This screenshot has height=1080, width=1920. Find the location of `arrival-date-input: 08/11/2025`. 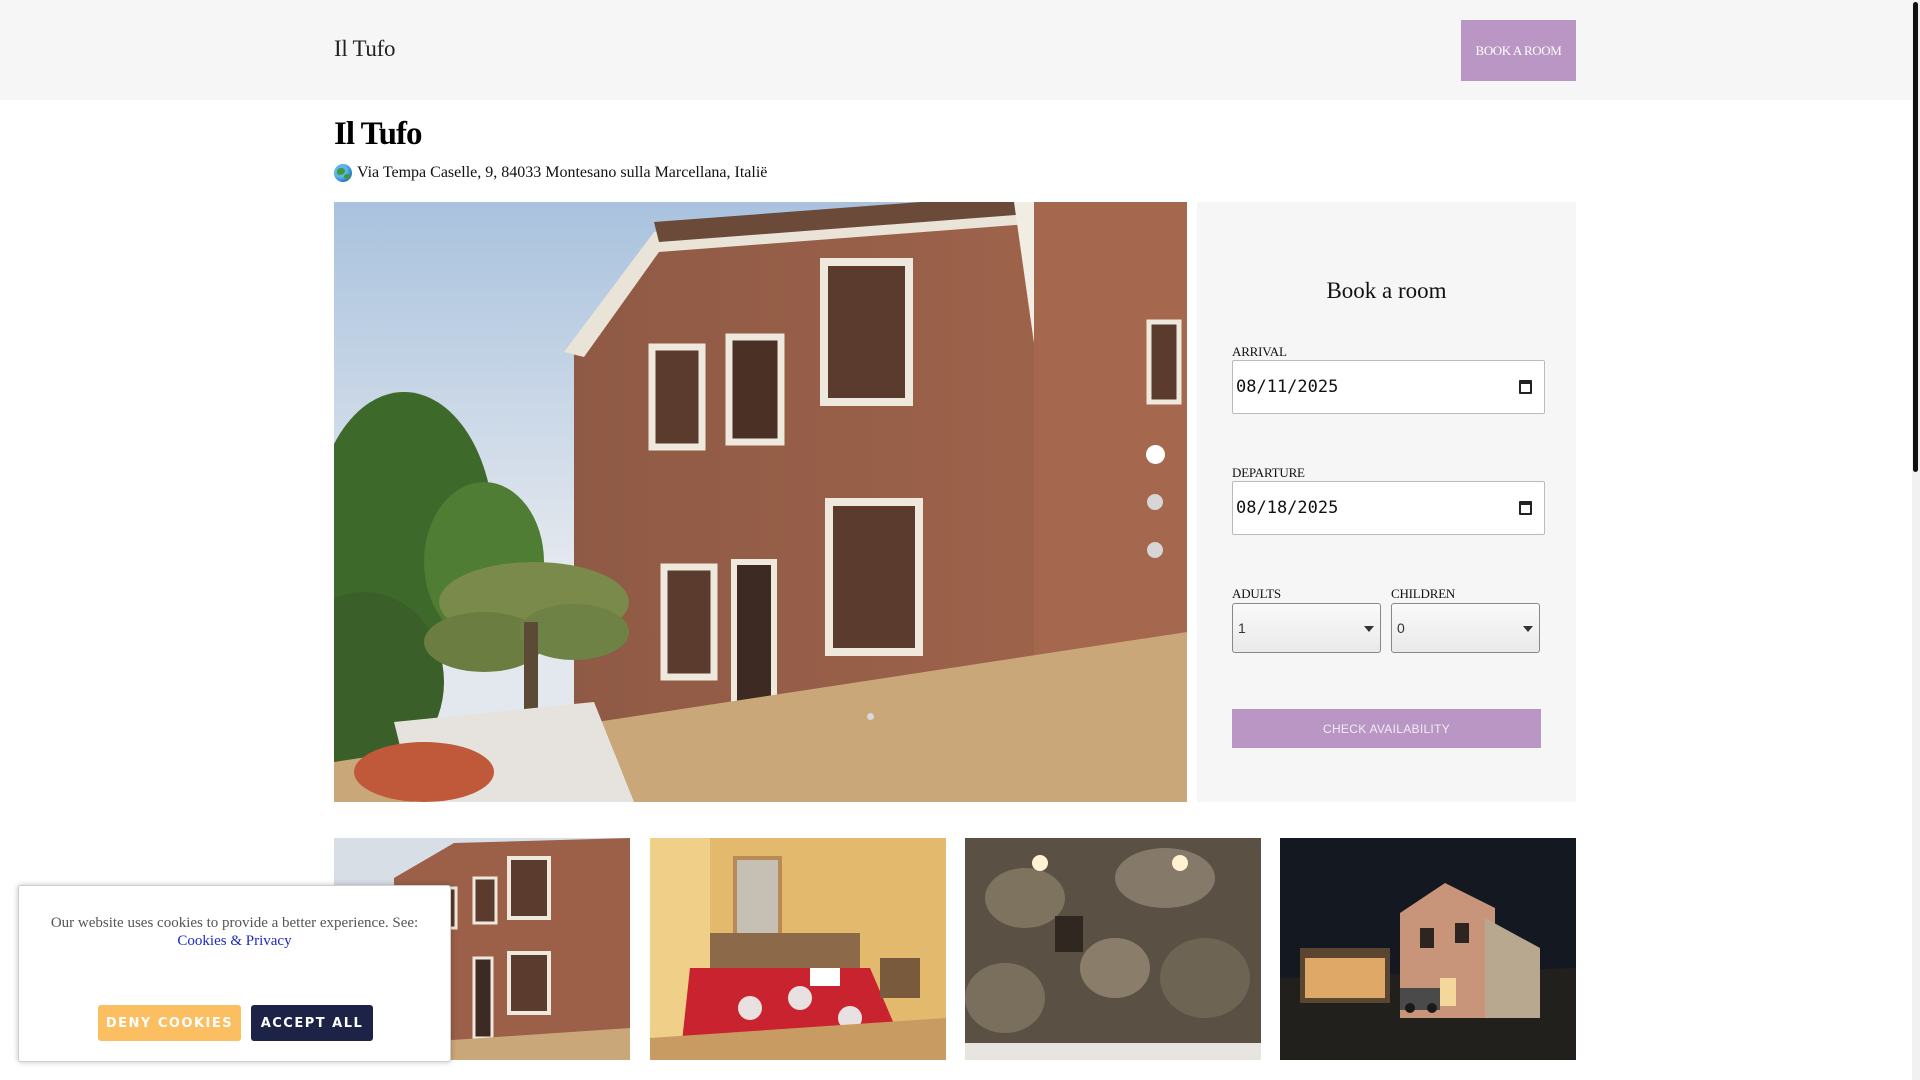

arrival-date-input: 08/11/2025 is located at coordinates (1388, 387).